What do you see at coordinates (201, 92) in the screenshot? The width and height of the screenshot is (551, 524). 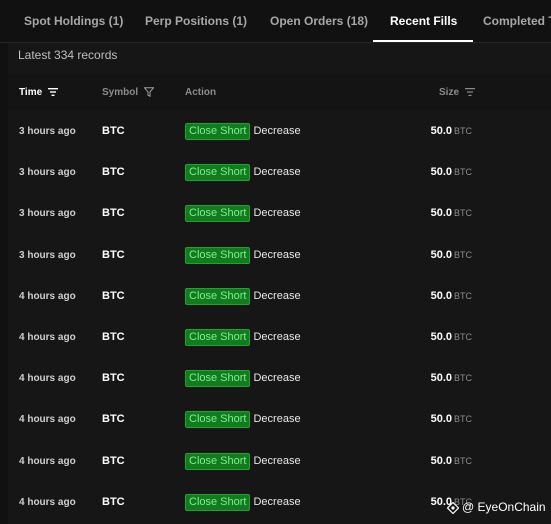 I see `column-header-action: Action` at bounding box center [201, 92].